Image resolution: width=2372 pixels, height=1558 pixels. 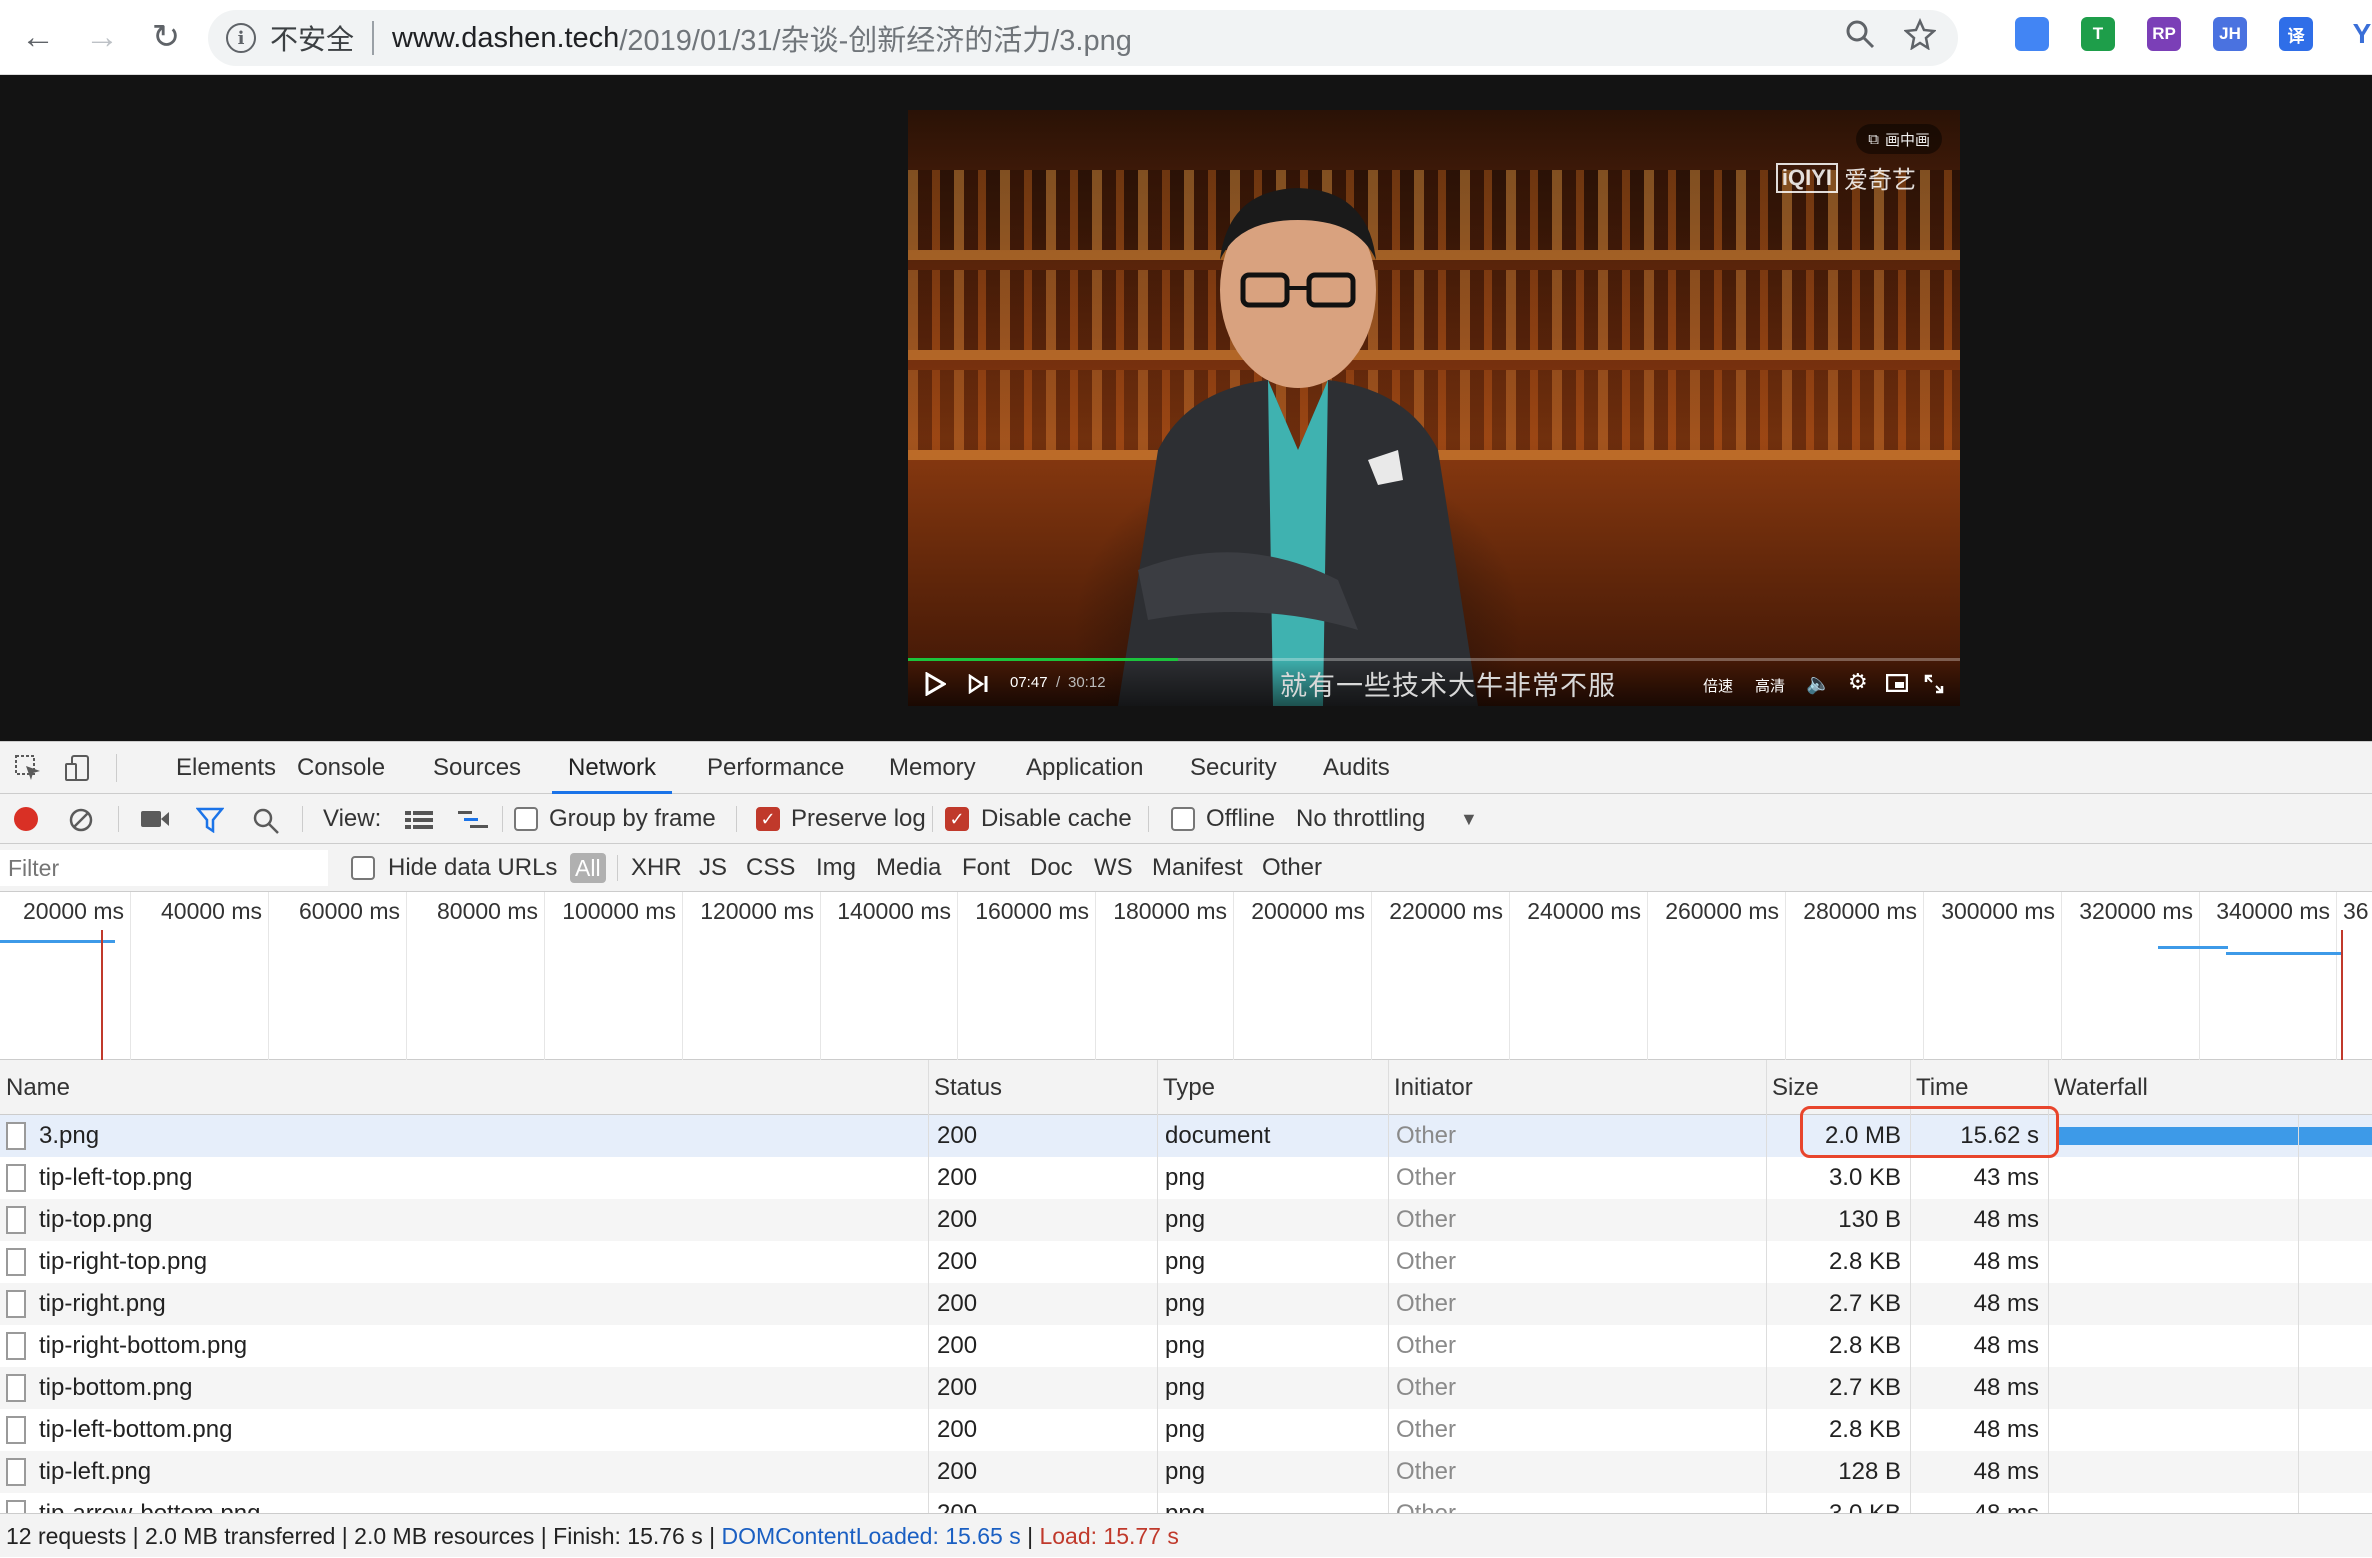 I want to click on large-rows-icon, so click(x=419, y=820).